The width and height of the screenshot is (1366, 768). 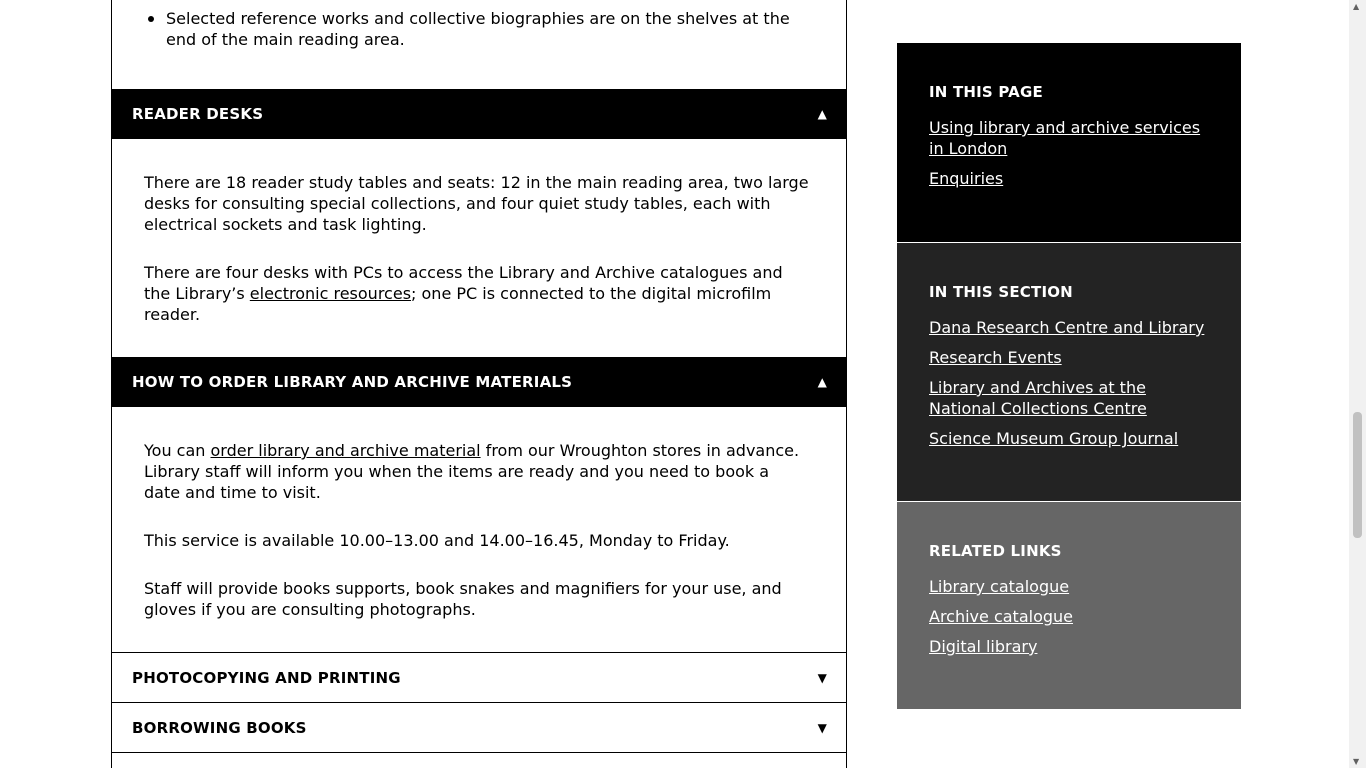 What do you see at coordinates (1068, 327) in the screenshot?
I see `link-dana-research-centre: Dana Research Centre and Library` at bounding box center [1068, 327].